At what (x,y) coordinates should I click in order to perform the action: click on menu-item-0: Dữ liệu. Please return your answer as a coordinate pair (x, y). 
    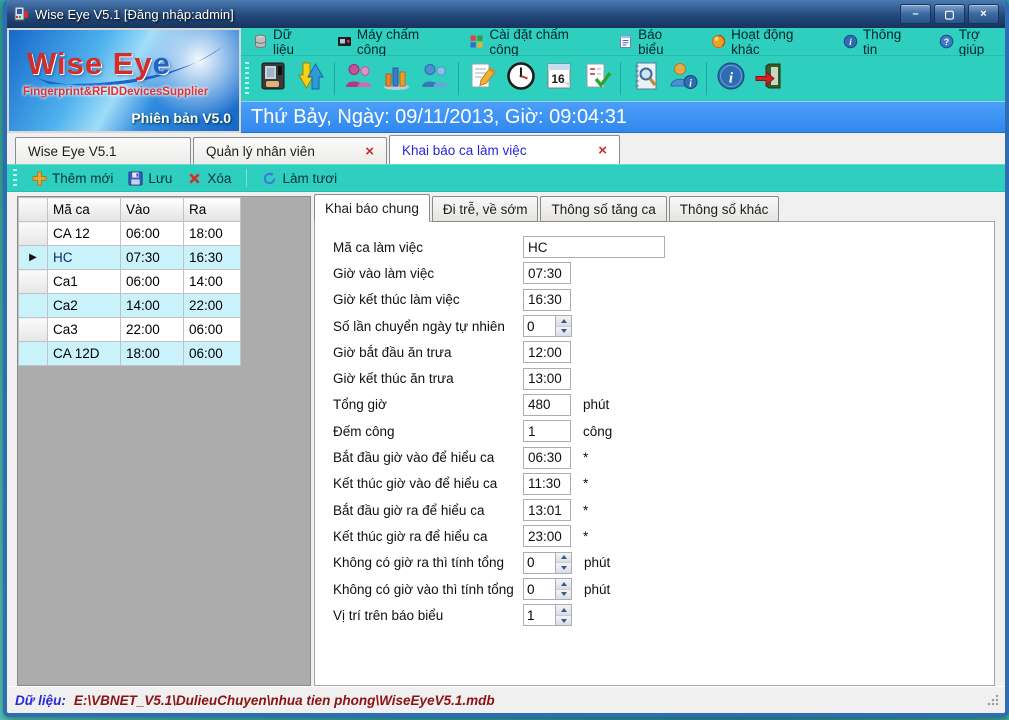
    Looking at the image, I should click on (283, 42).